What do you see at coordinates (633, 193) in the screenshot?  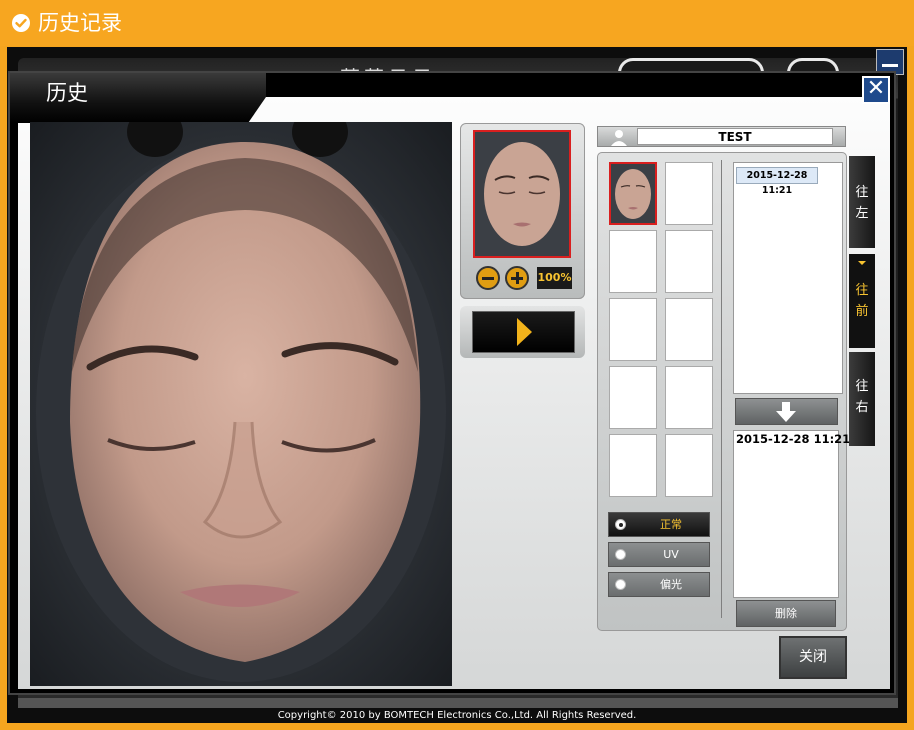 I see `gallery-cell-selected` at bounding box center [633, 193].